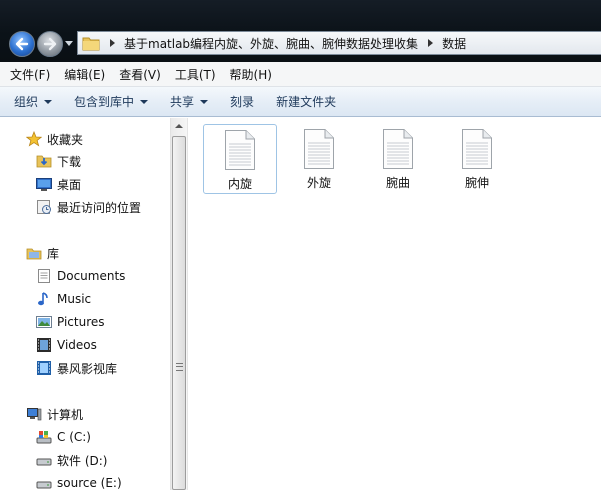 The image size is (601, 490). I want to click on menu-bar: 文件(F) 编辑(E) 查看(V) 工具(T) 帮助(H), so click(300, 74).